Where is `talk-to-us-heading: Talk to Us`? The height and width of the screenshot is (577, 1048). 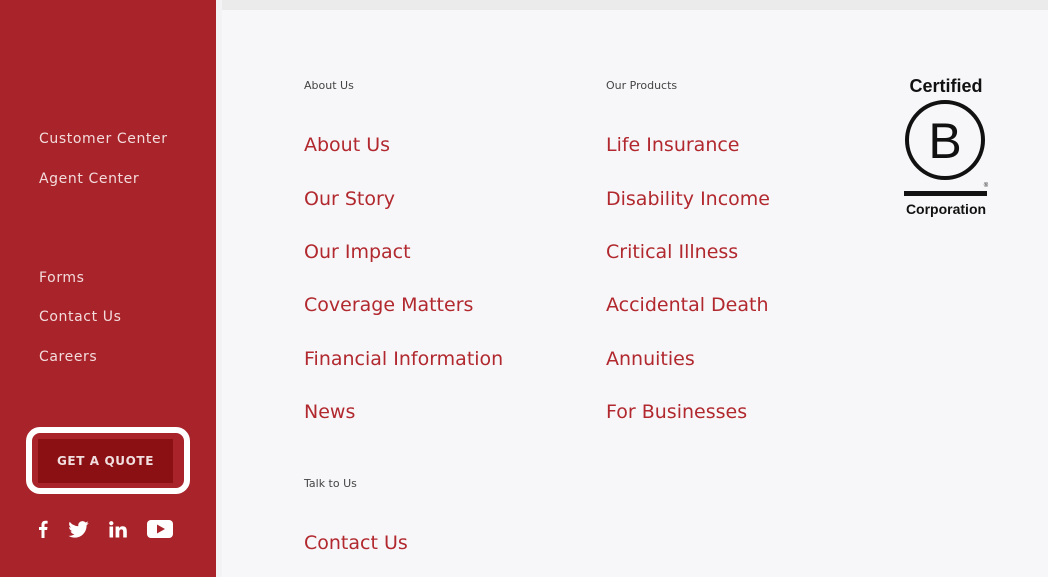 talk-to-us-heading: Talk to Us is located at coordinates (330, 483).